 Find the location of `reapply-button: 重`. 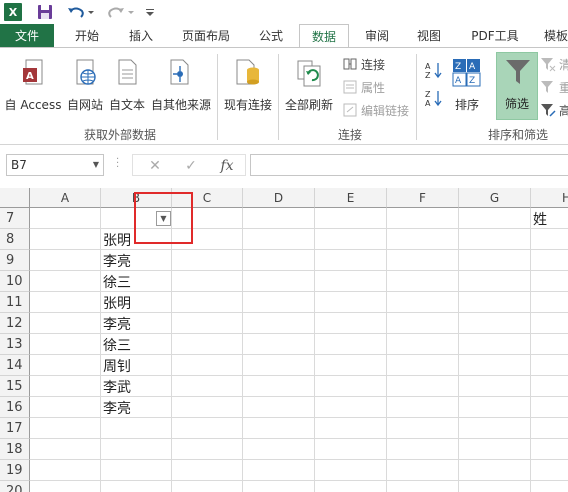

reapply-button: 重 is located at coordinates (554, 87).